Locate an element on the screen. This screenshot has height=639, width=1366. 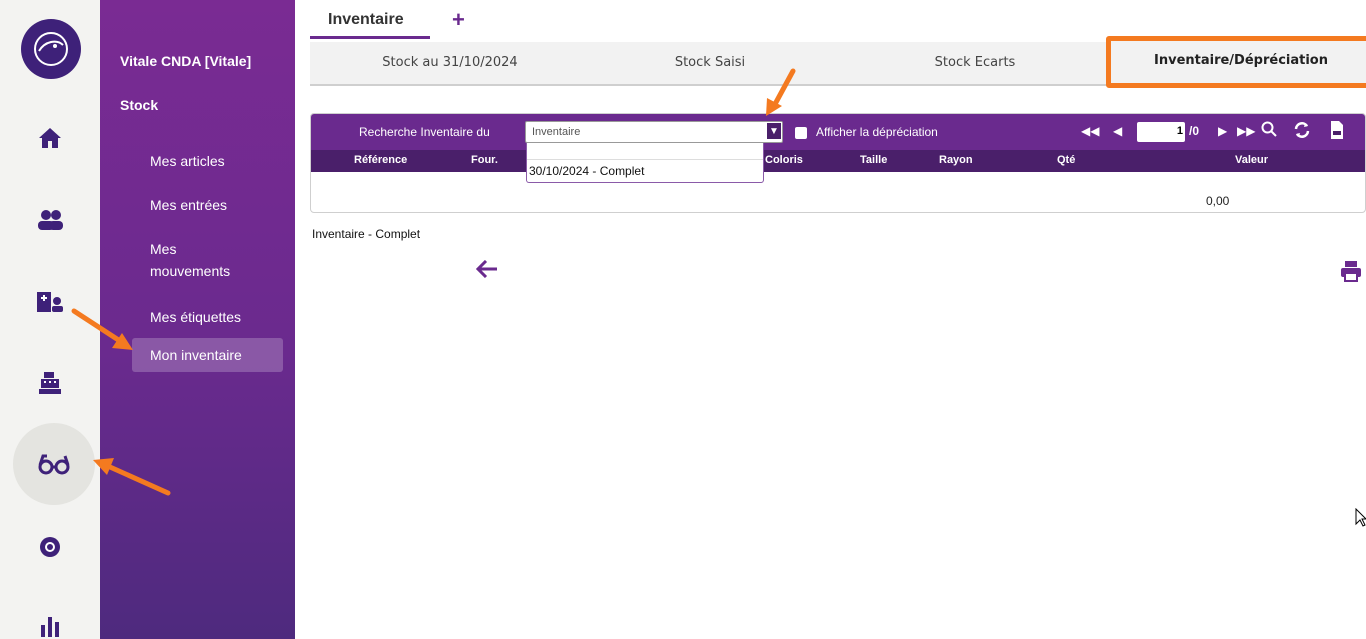
sidebar-item-mes-articles: Mes articles is located at coordinates (207, 161).